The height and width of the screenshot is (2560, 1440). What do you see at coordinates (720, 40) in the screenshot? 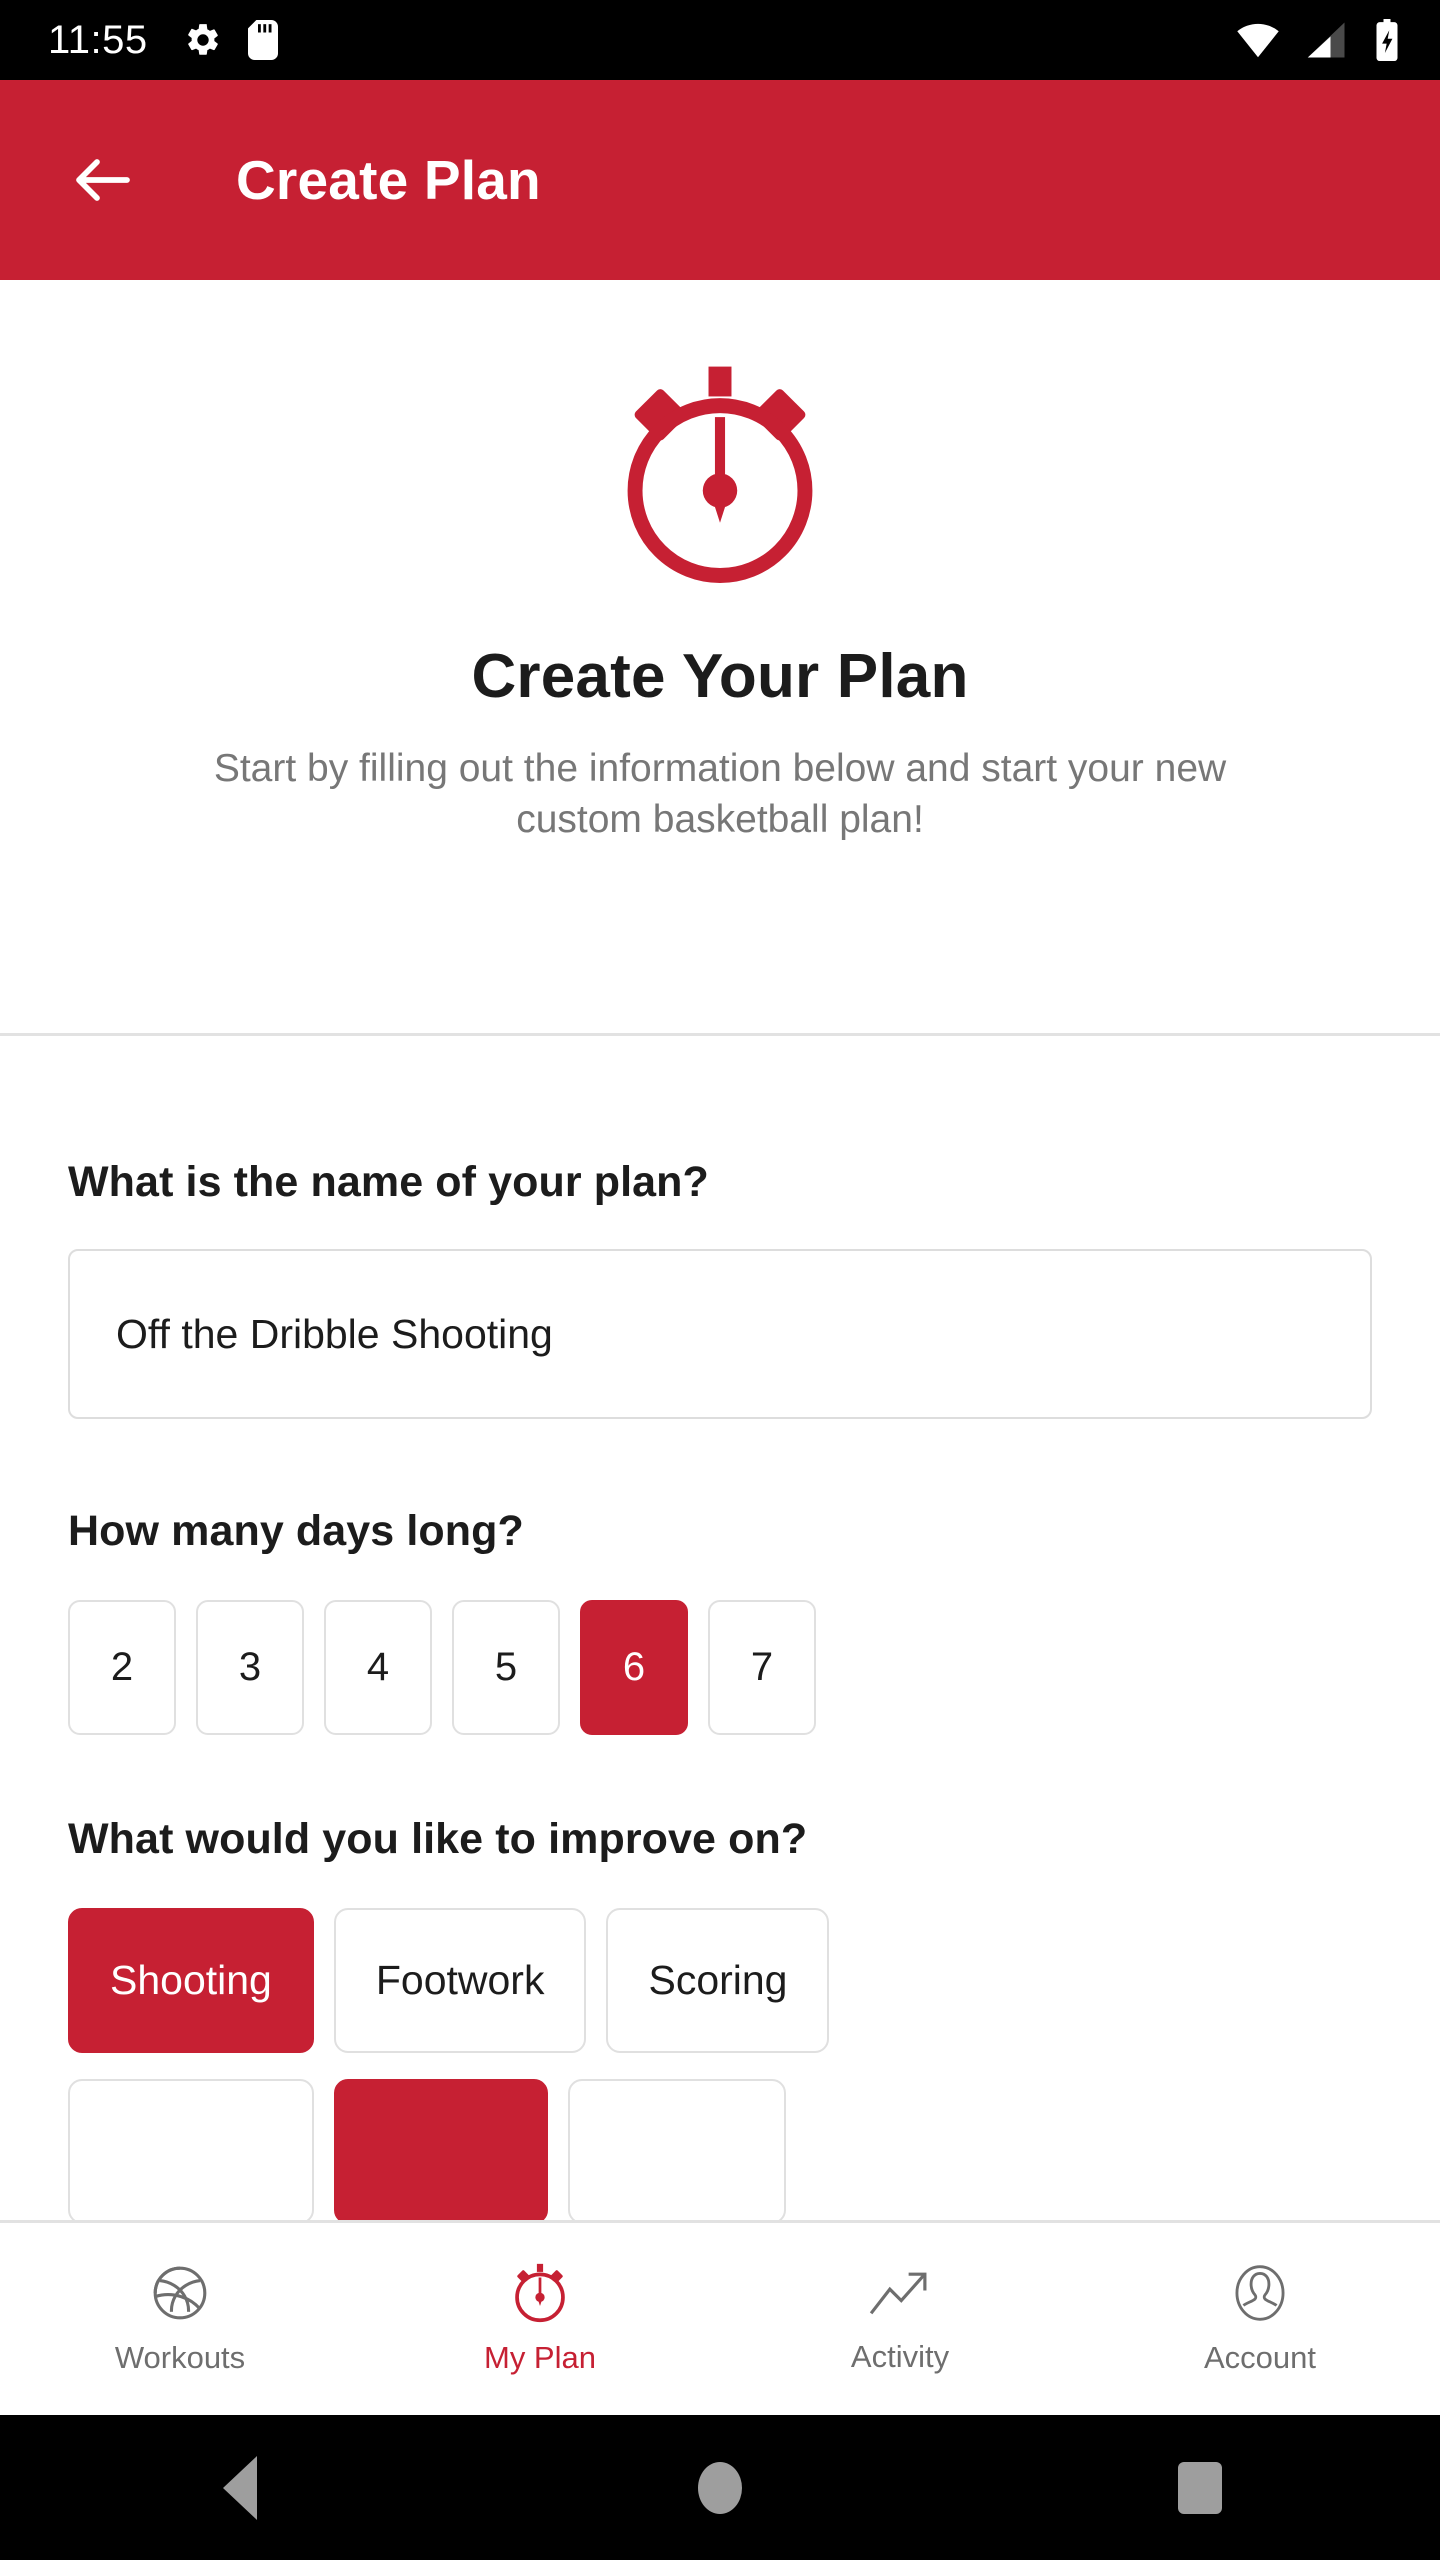
I see `status-bar: 11:55` at bounding box center [720, 40].